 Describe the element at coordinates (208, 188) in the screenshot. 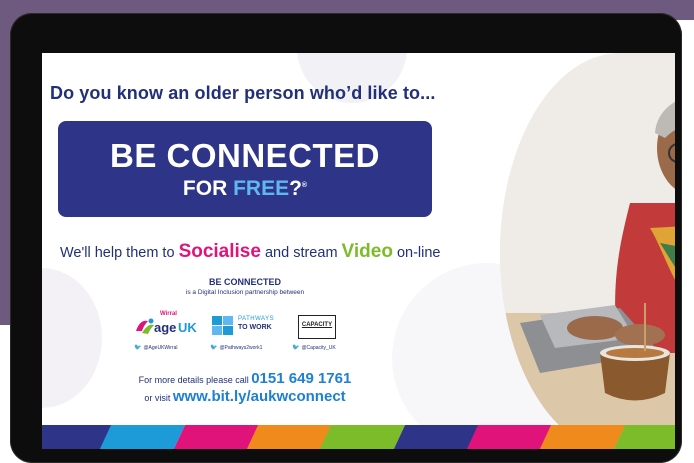

I see `banner-for: FOR` at that location.